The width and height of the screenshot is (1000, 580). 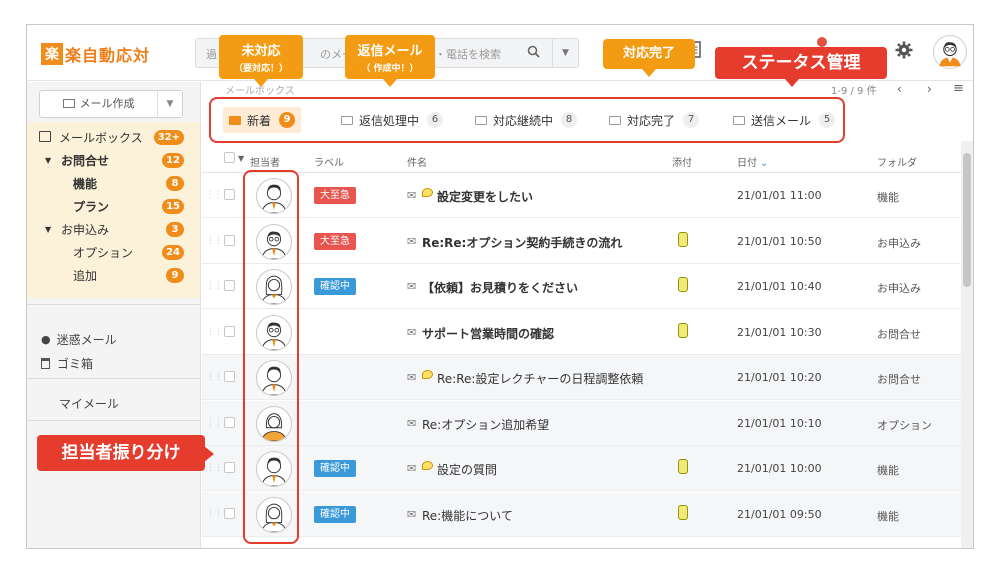 I want to click on mail-folder: お問合せ, so click(x=899, y=334).